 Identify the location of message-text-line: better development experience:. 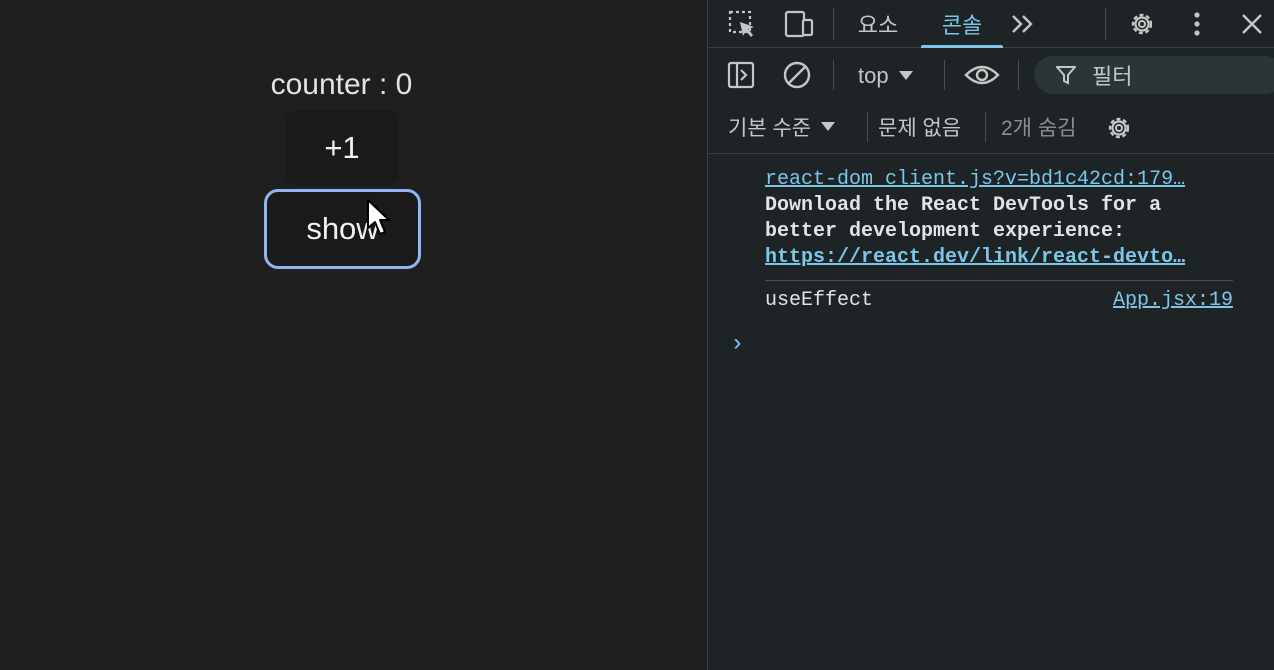
(945, 231).